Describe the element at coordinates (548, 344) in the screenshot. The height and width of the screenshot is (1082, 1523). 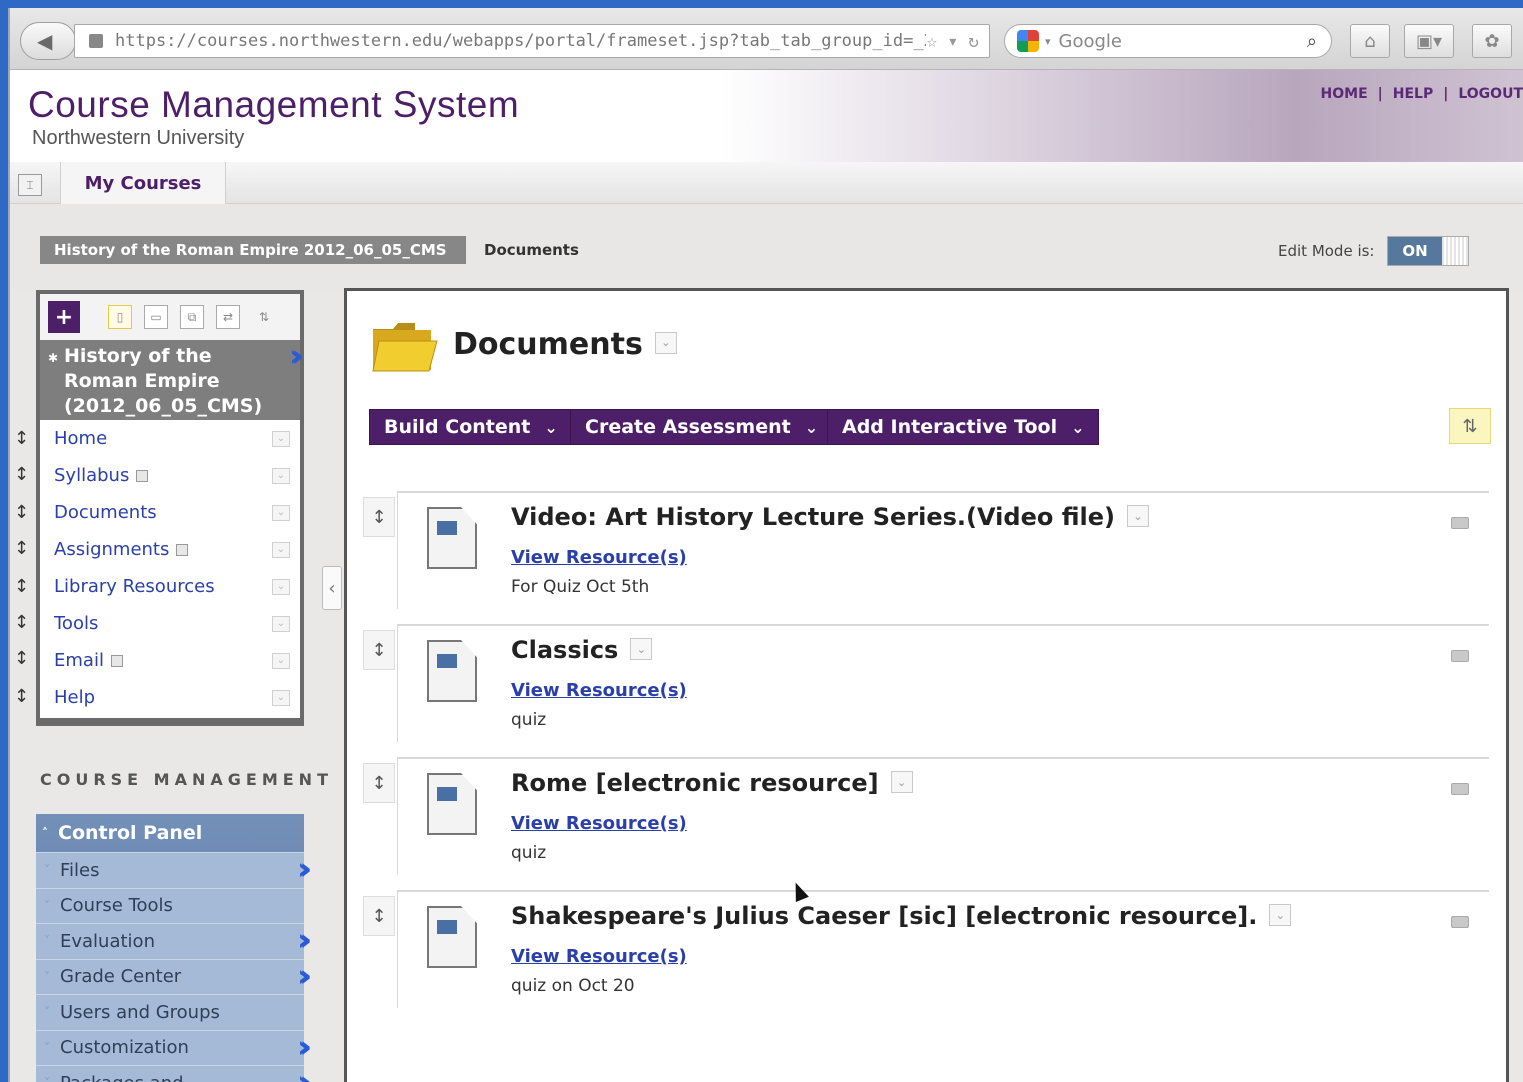
I see `page-title-text: Documents` at that location.